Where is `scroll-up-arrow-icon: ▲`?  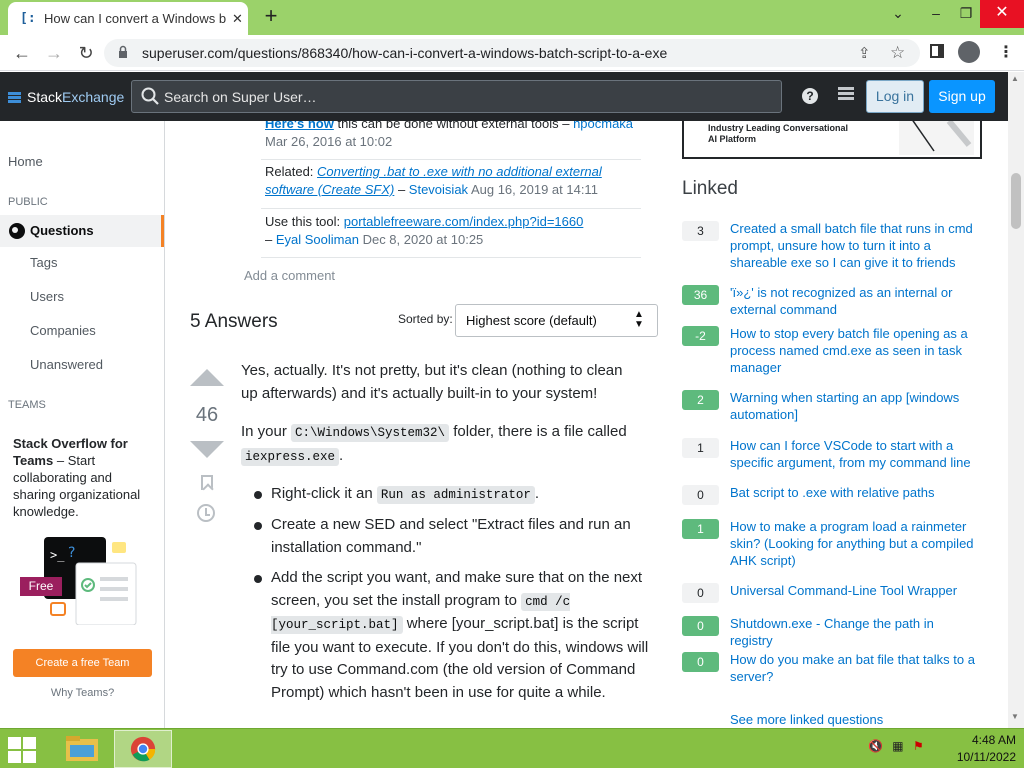
scroll-up-arrow-icon: ▲ is located at coordinates (1015, 78).